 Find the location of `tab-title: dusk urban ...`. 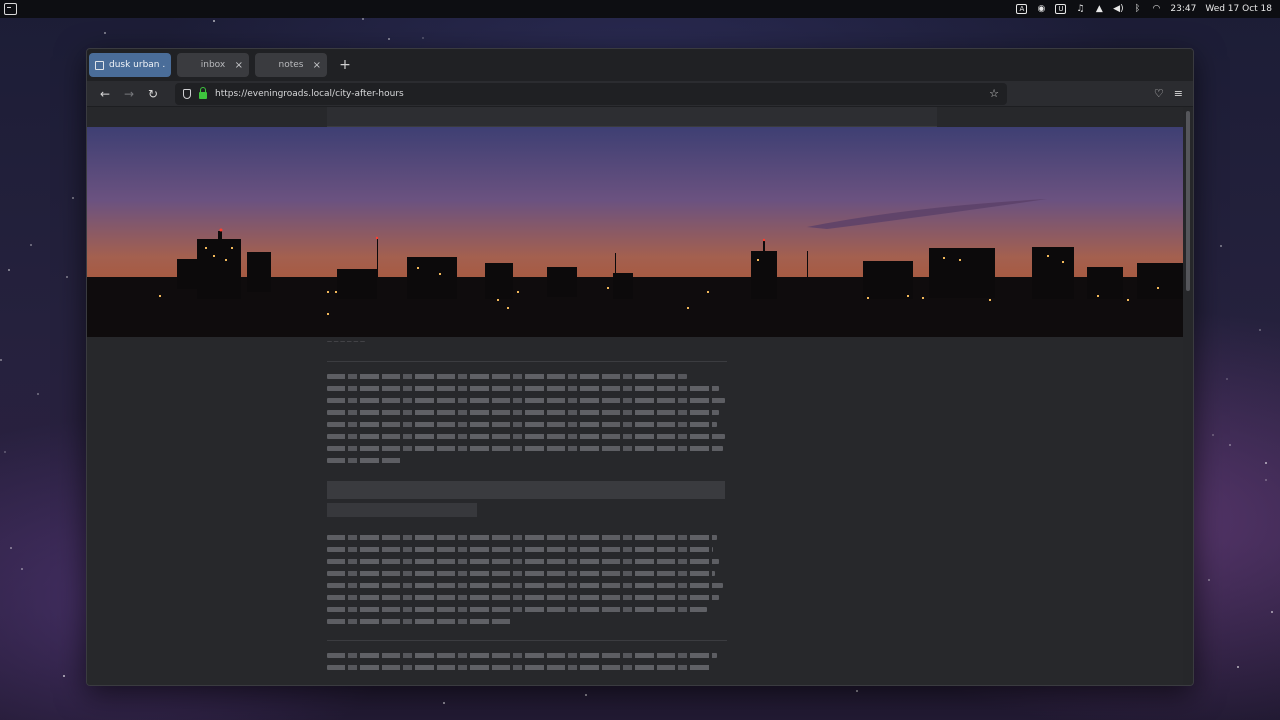

tab-title: dusk urban ... is located at coordinates (137, 65).